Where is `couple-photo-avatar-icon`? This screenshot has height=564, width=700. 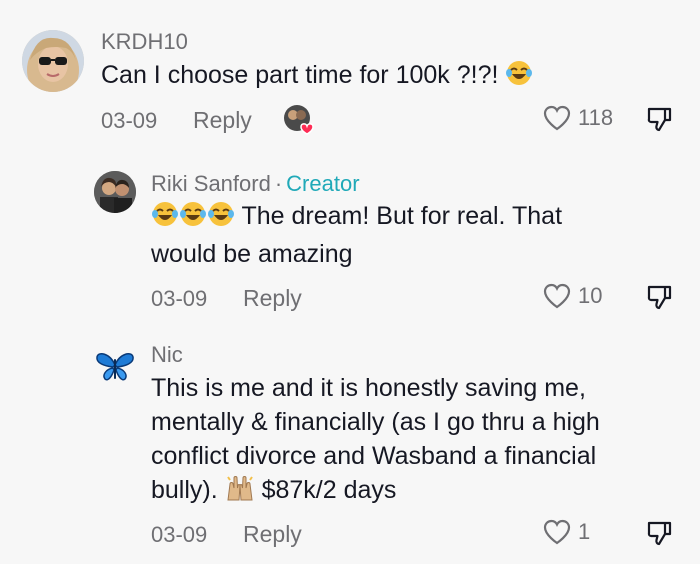 couple-photo-avatar-icon is located at coordinates (115, 192).